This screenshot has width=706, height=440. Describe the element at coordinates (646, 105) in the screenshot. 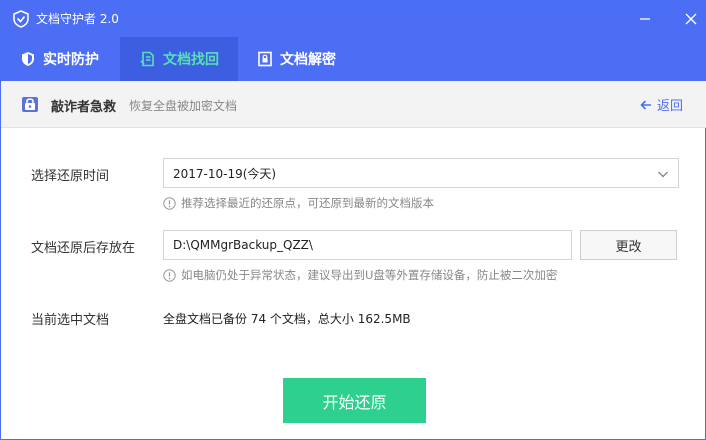

I see `arrow-left-icon` at that location.